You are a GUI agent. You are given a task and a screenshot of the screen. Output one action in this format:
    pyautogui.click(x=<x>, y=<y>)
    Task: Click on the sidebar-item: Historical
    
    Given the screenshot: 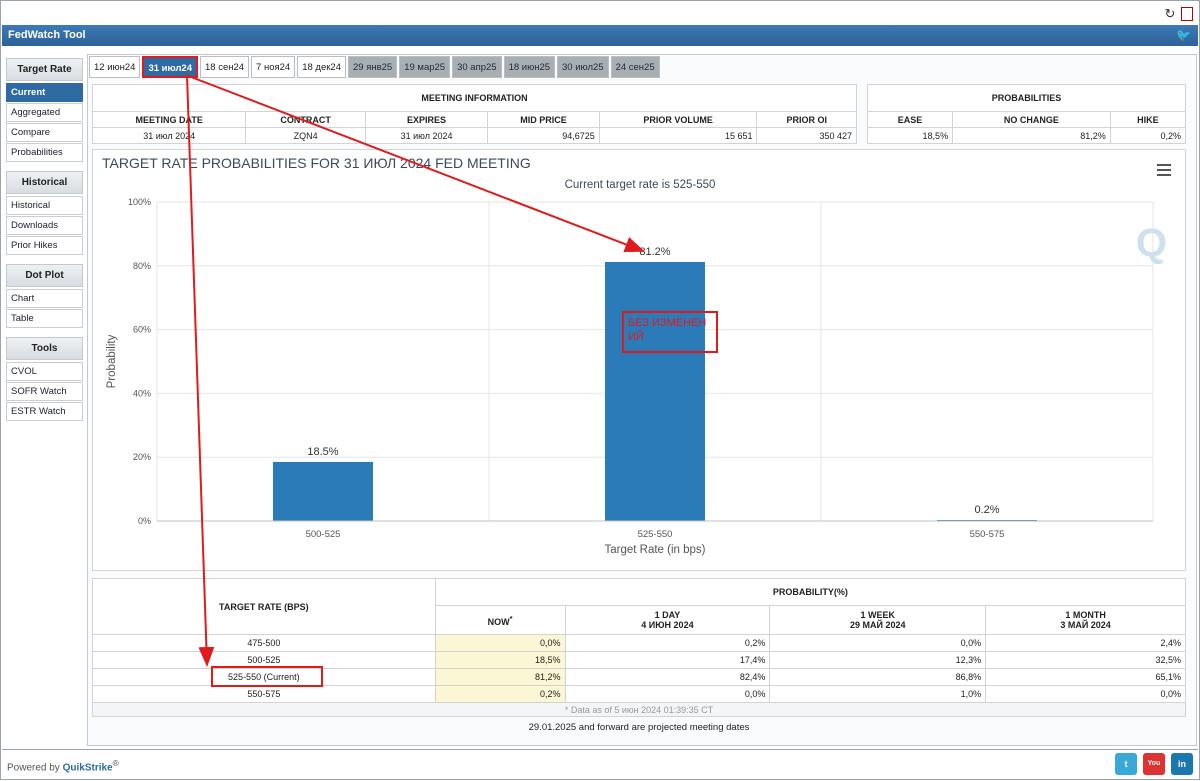 What is the action you would take?
    pyautogui.click(x=44, y=205)
    